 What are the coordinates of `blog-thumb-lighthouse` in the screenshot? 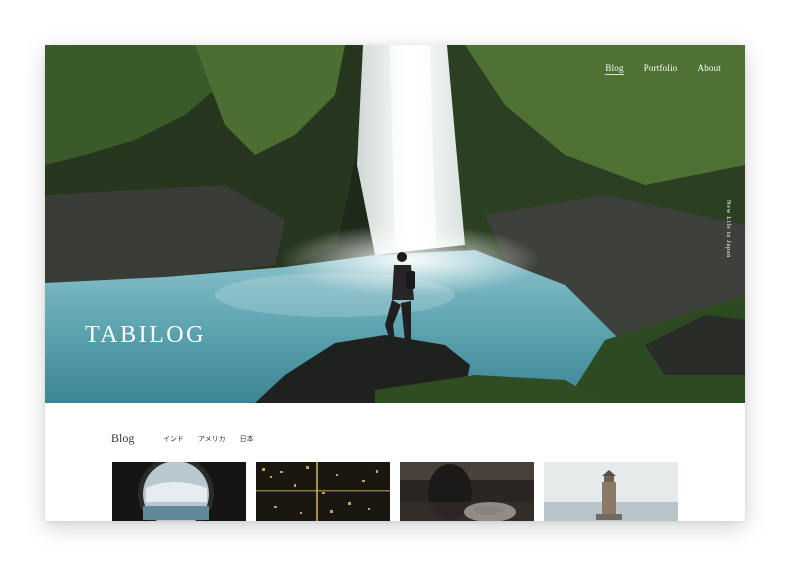 It's located at (611, 491).